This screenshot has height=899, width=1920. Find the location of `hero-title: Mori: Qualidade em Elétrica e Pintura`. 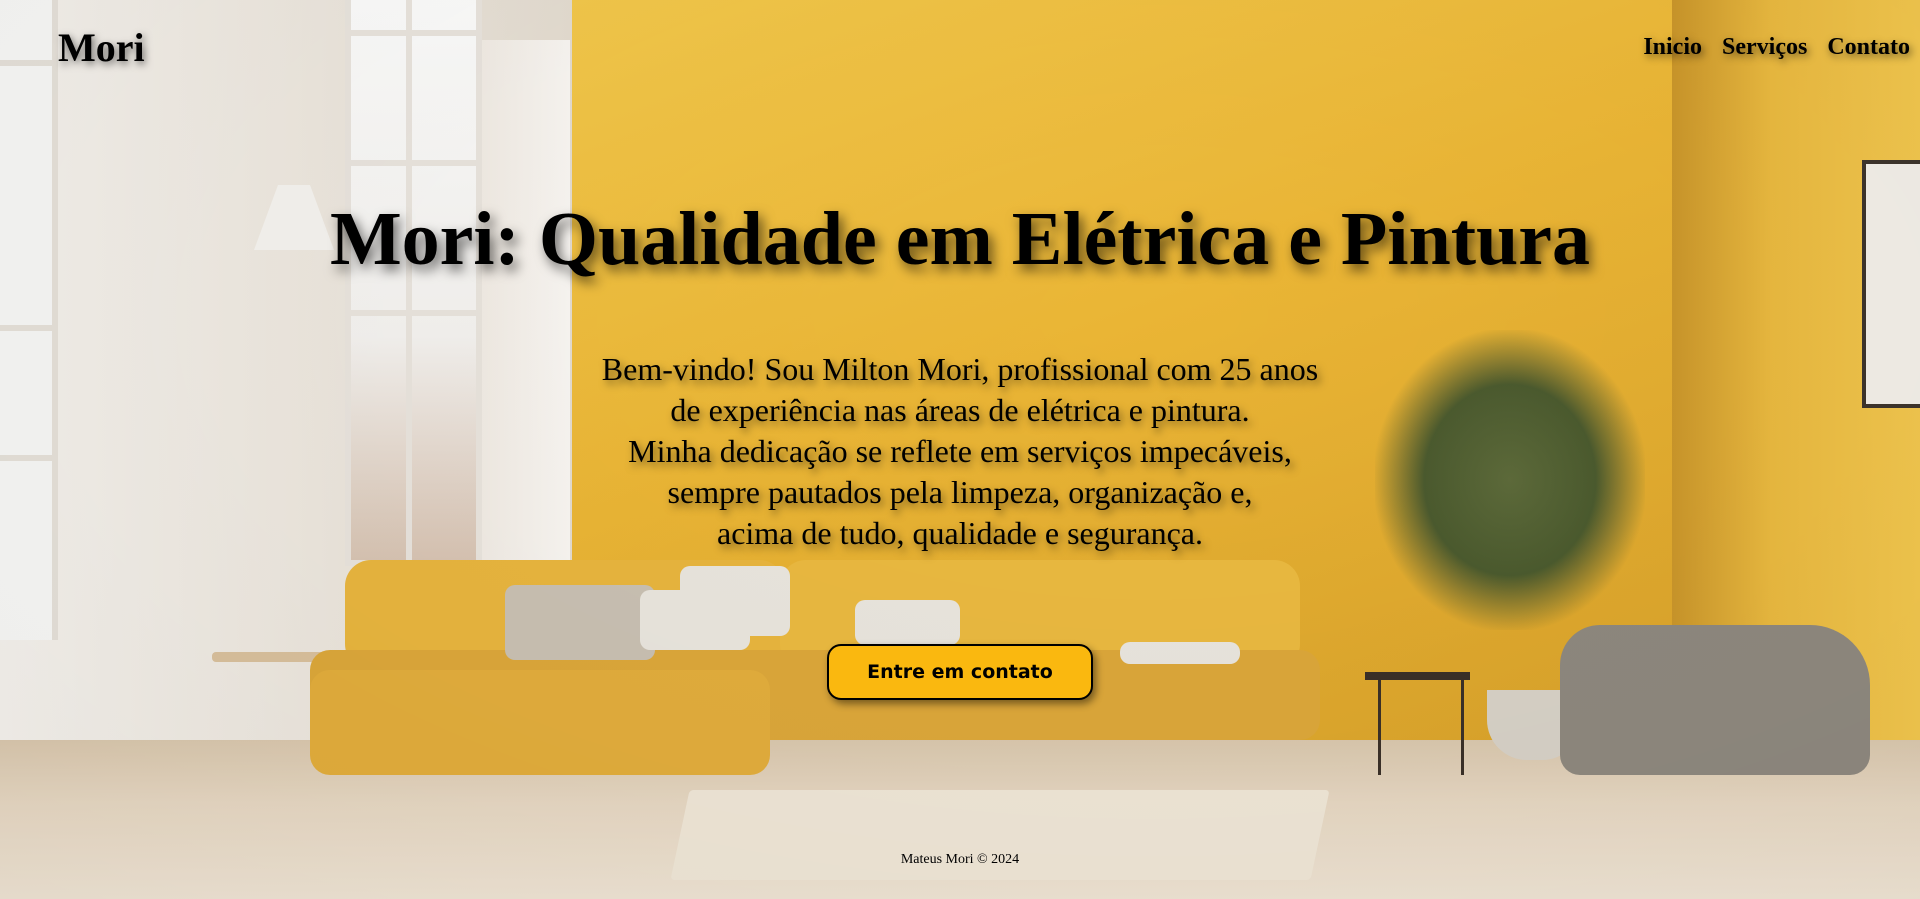

hero-title: Mori: Qualidade em Elétrica e Pintura is located at coordinates (960, 239).